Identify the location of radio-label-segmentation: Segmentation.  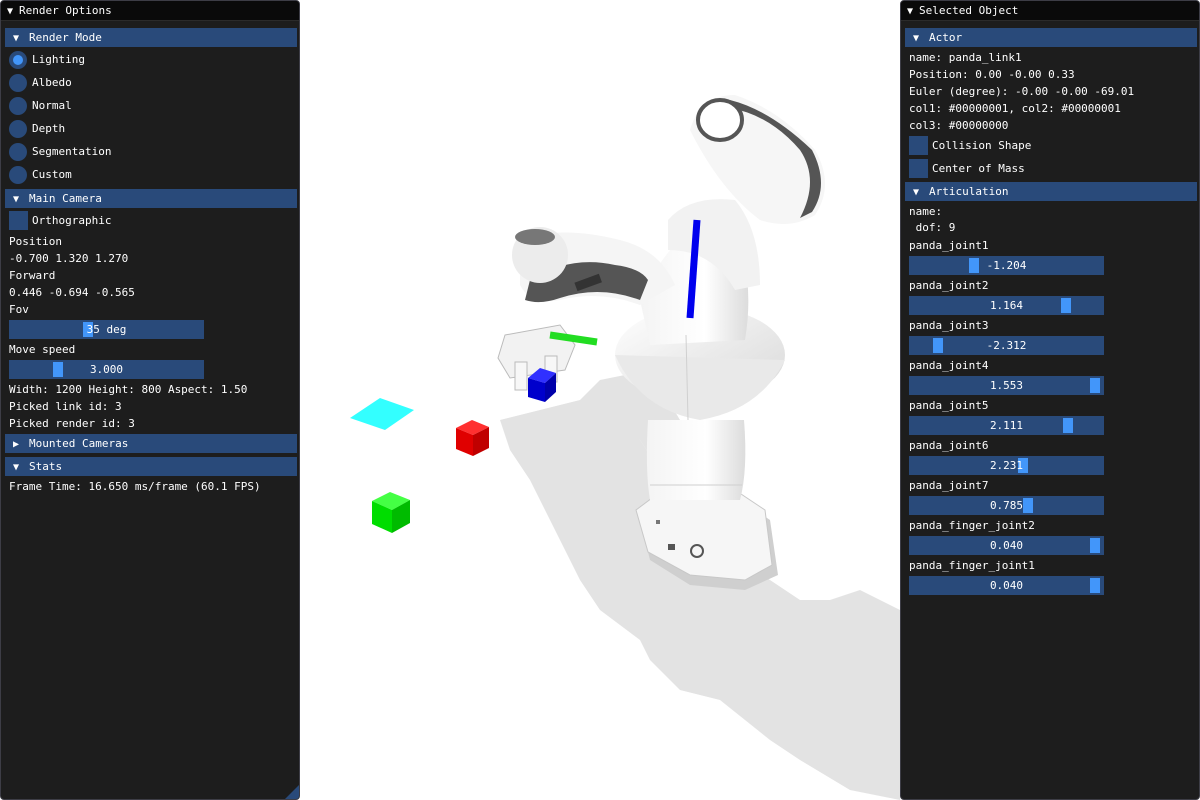
(72, 151).